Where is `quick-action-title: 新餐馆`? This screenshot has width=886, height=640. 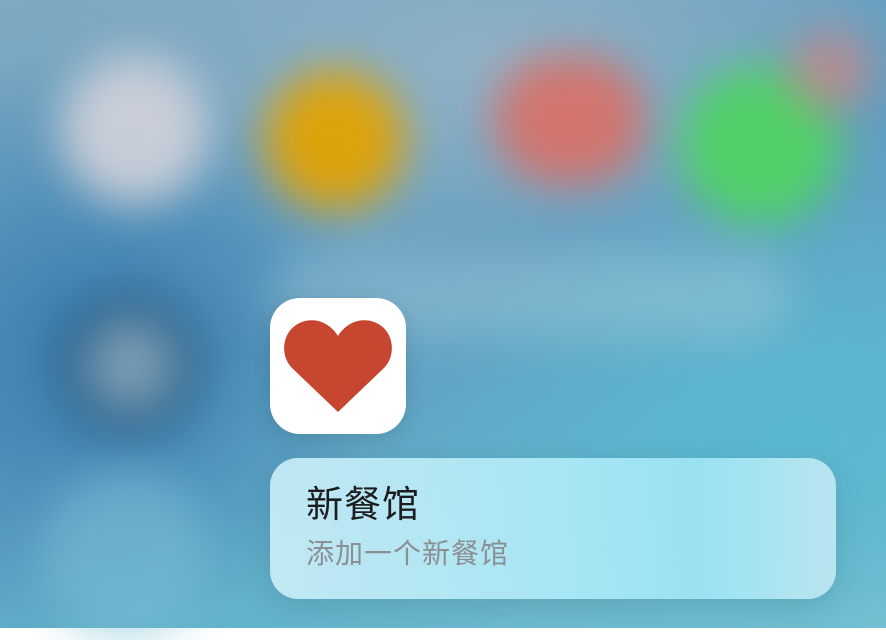 quick-action-title: 新餐馆 is located at coordinates (363, 504).